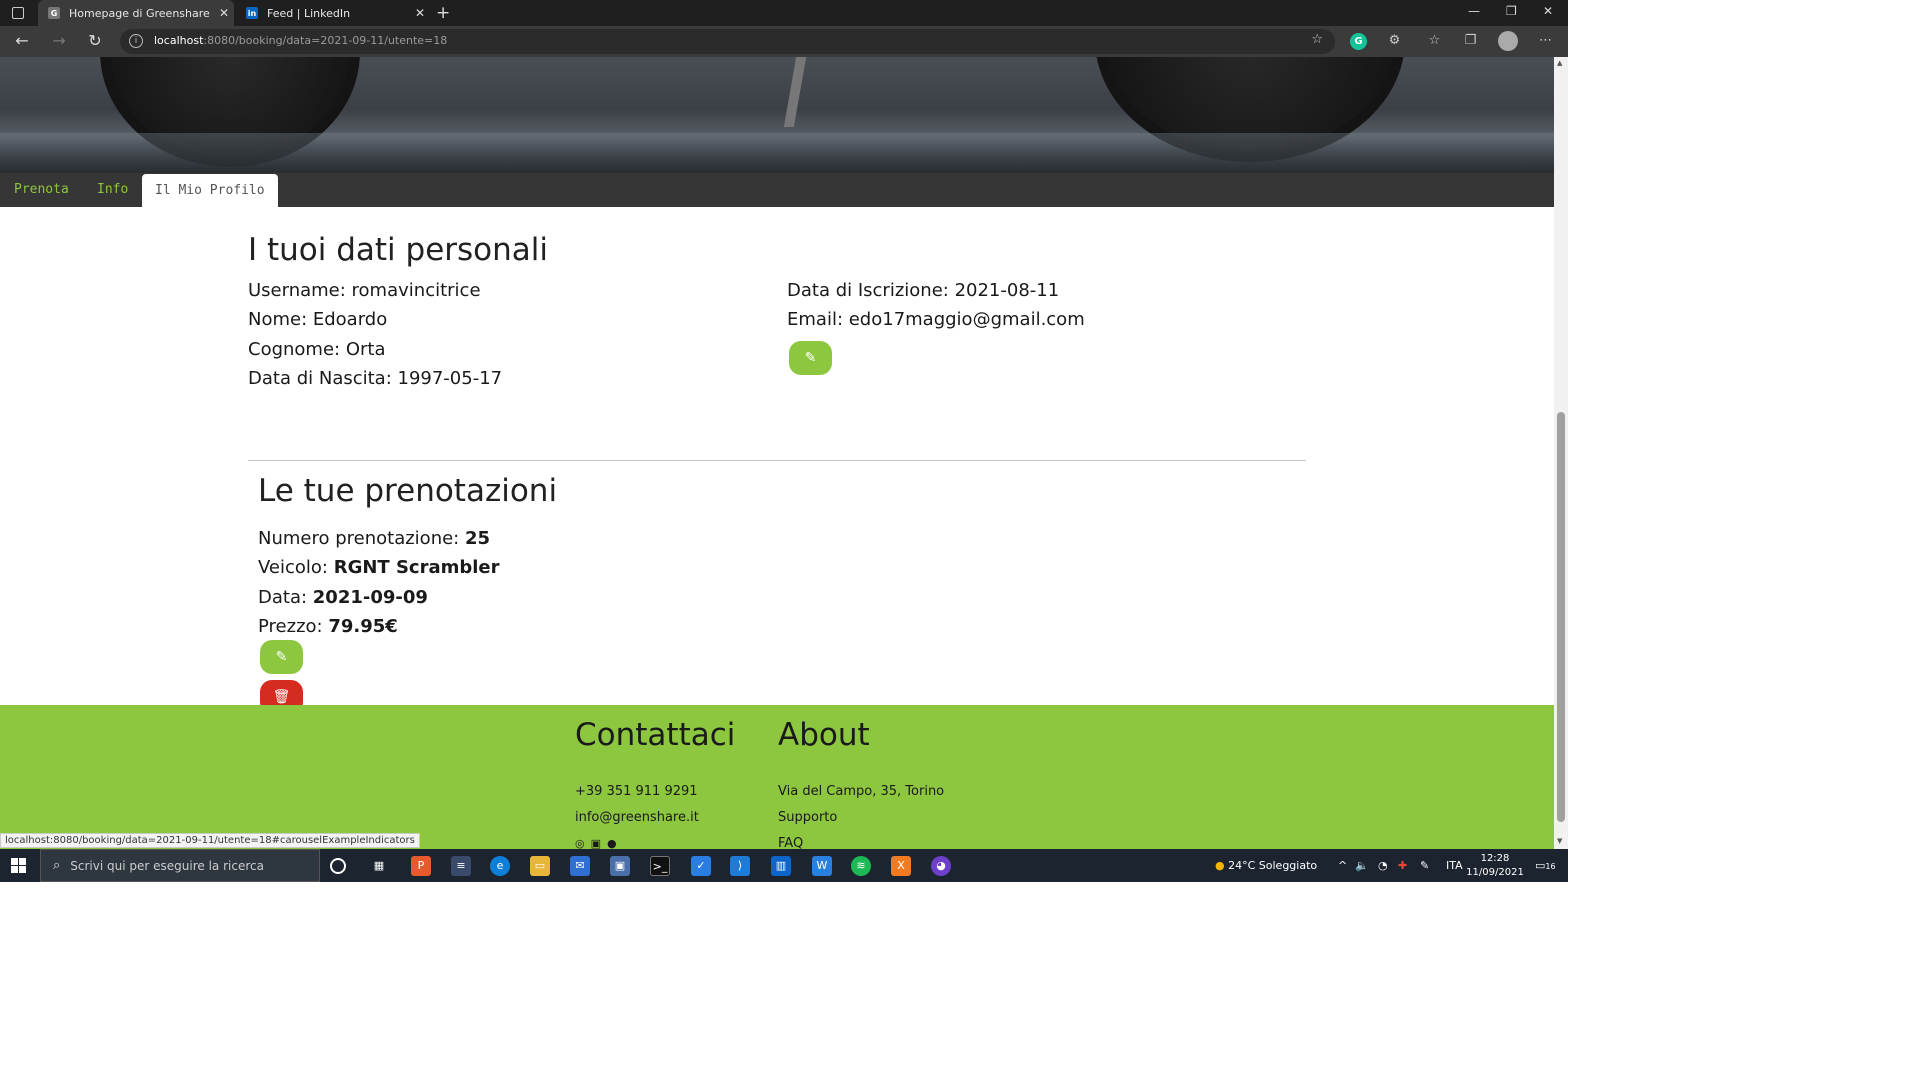 The image size is (1920, 1080). Describe the element at coordinates (1424, 865) in the screenshot. I see `pen-icon: ✎` at that location.